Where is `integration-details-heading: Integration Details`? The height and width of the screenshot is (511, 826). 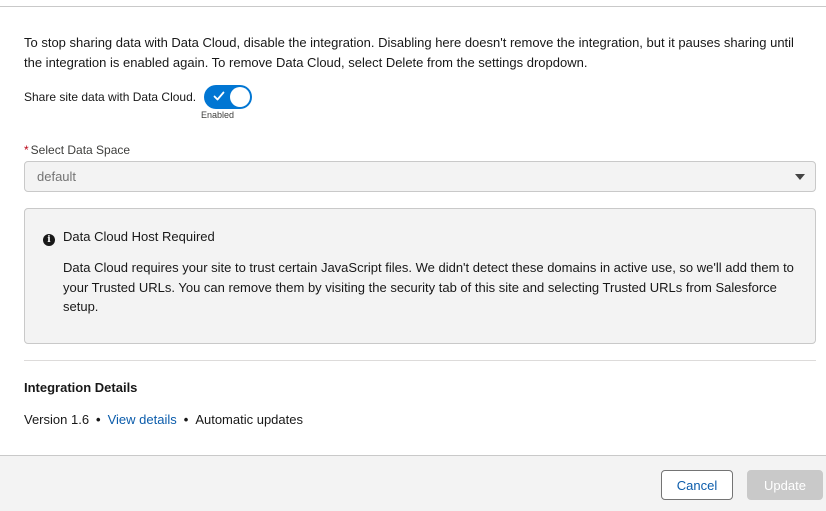 integration-details-heading: Integration Details is located at coordinates (81, 387).